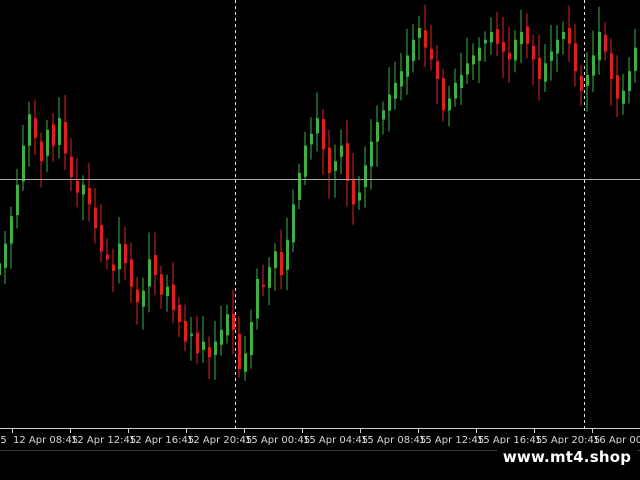 The image size is (640, 480). I want to click on x-tick-label: 12 Apr 20:45, so click(219, 440).